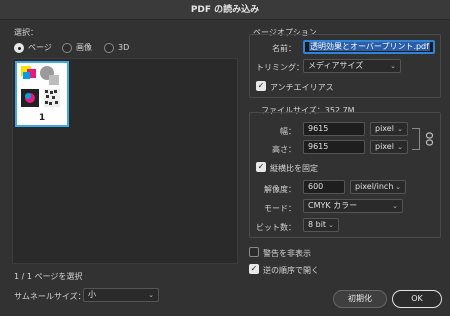 This screenshot has width=450, height=316. Describe the element at coordinates (384, 128) in the screenshot. I see `width-unit-value: pixel` at that location.